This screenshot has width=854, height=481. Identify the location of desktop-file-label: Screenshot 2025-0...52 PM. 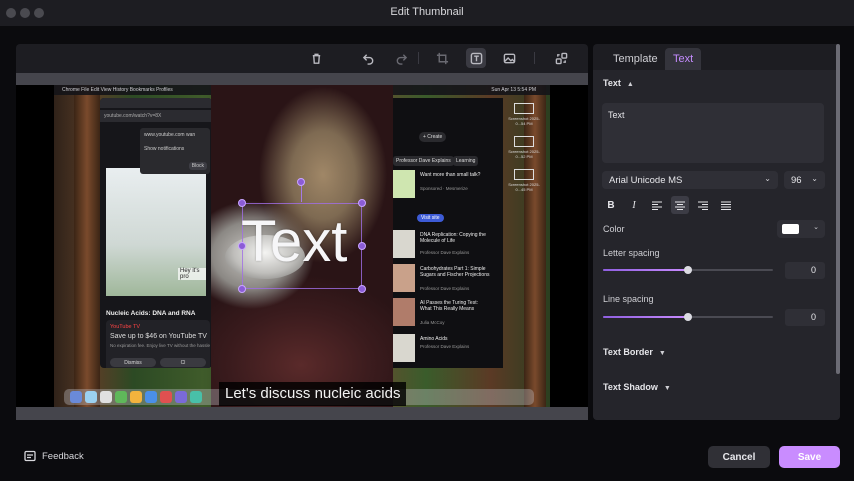
(524, 154).